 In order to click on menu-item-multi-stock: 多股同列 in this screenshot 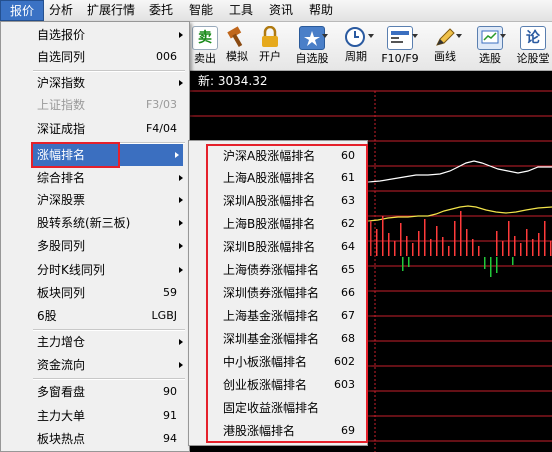, I will do `click(95, 246)`.